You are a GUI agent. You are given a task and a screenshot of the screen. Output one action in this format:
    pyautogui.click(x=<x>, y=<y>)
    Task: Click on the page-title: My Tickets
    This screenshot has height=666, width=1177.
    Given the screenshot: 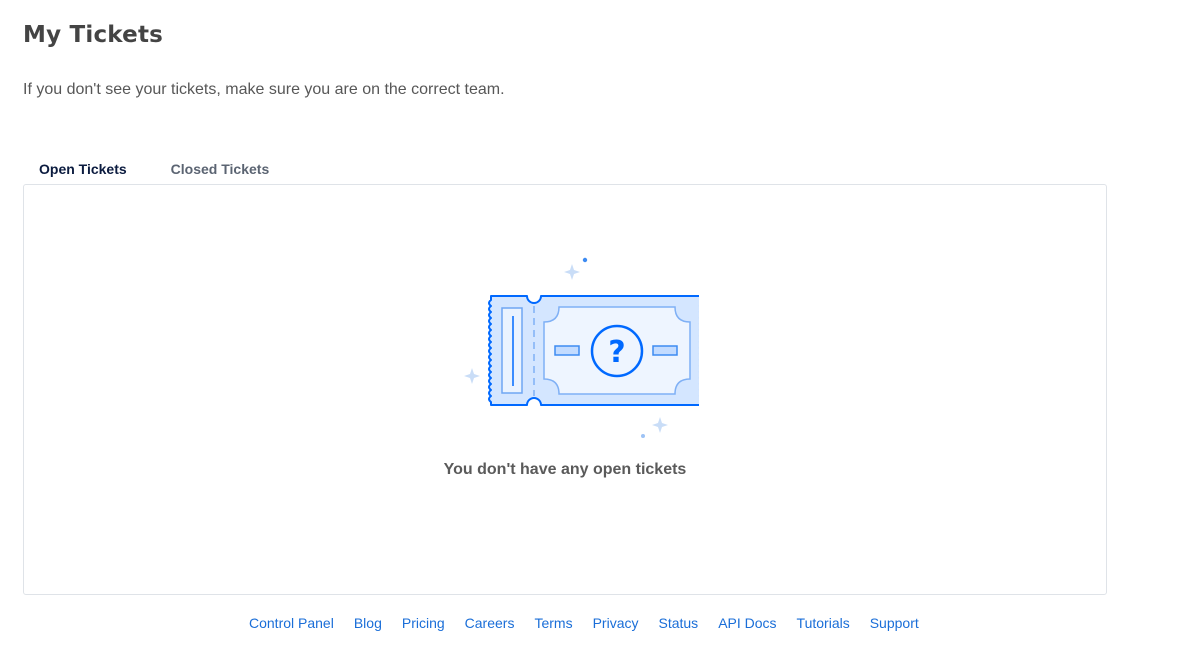 What is the action you would take?
    pyautogui.click(x=93, y=35)
    